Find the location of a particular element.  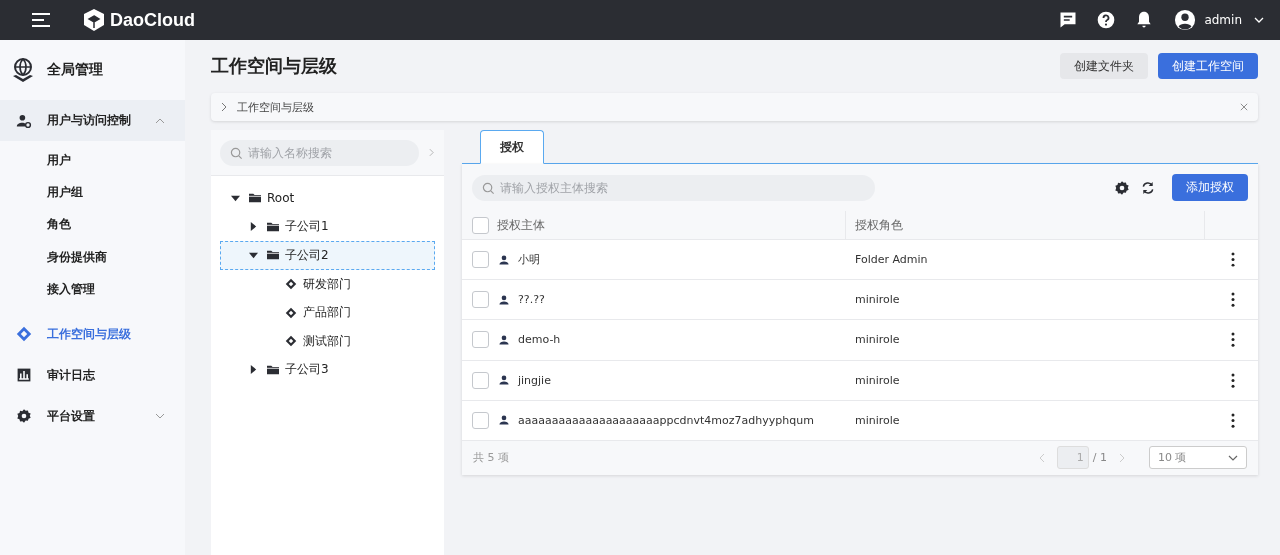

sidebar-title: 全局管理 is located at coordinates (75, 70).